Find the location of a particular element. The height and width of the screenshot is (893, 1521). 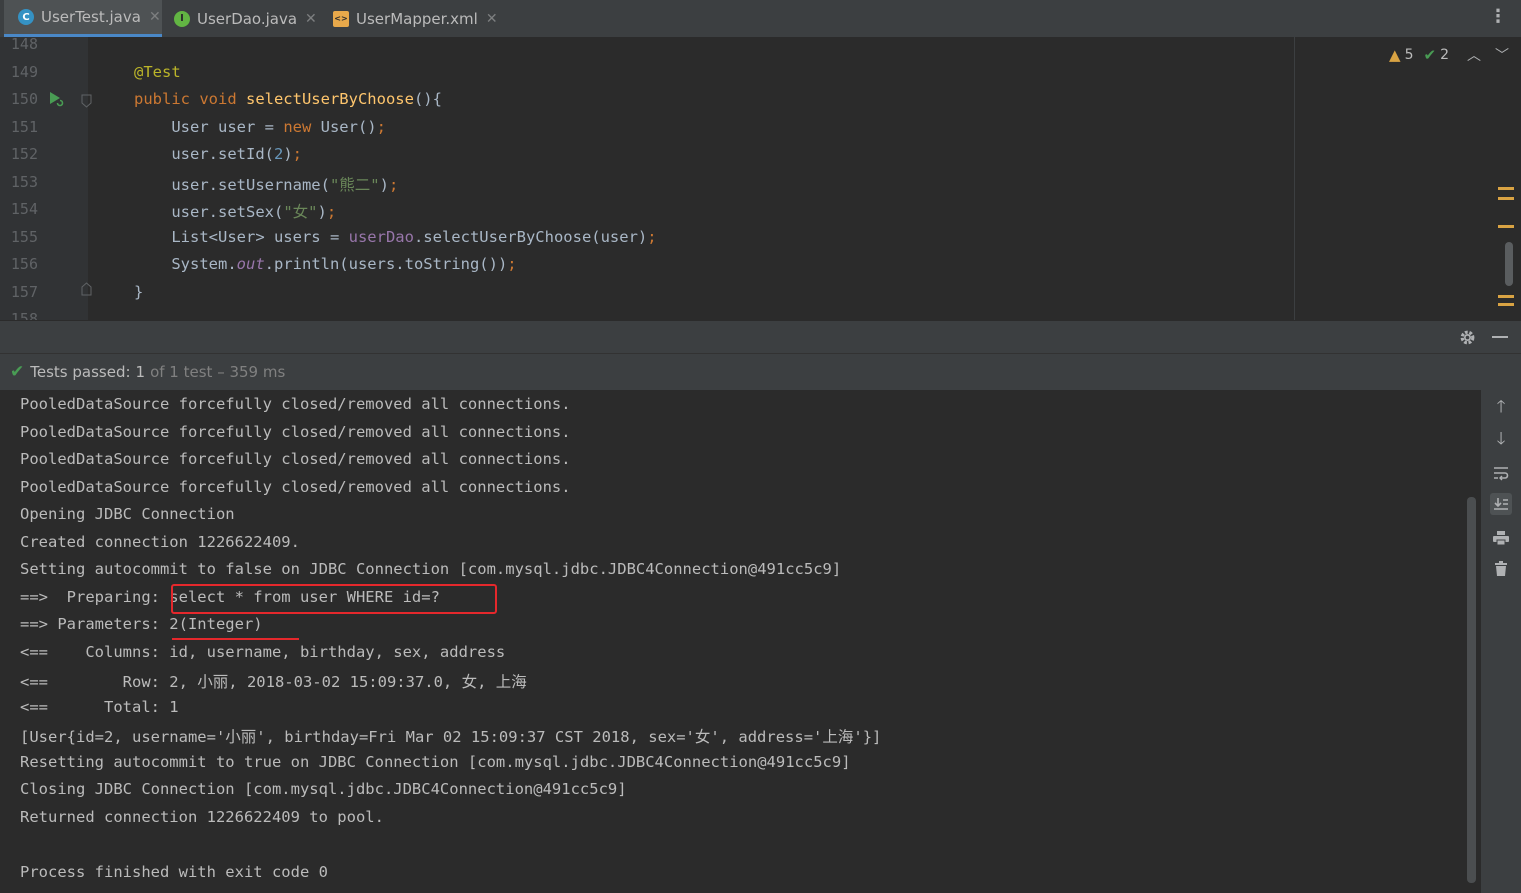

warning-count: 5 is located at coordinates (1409, 55).